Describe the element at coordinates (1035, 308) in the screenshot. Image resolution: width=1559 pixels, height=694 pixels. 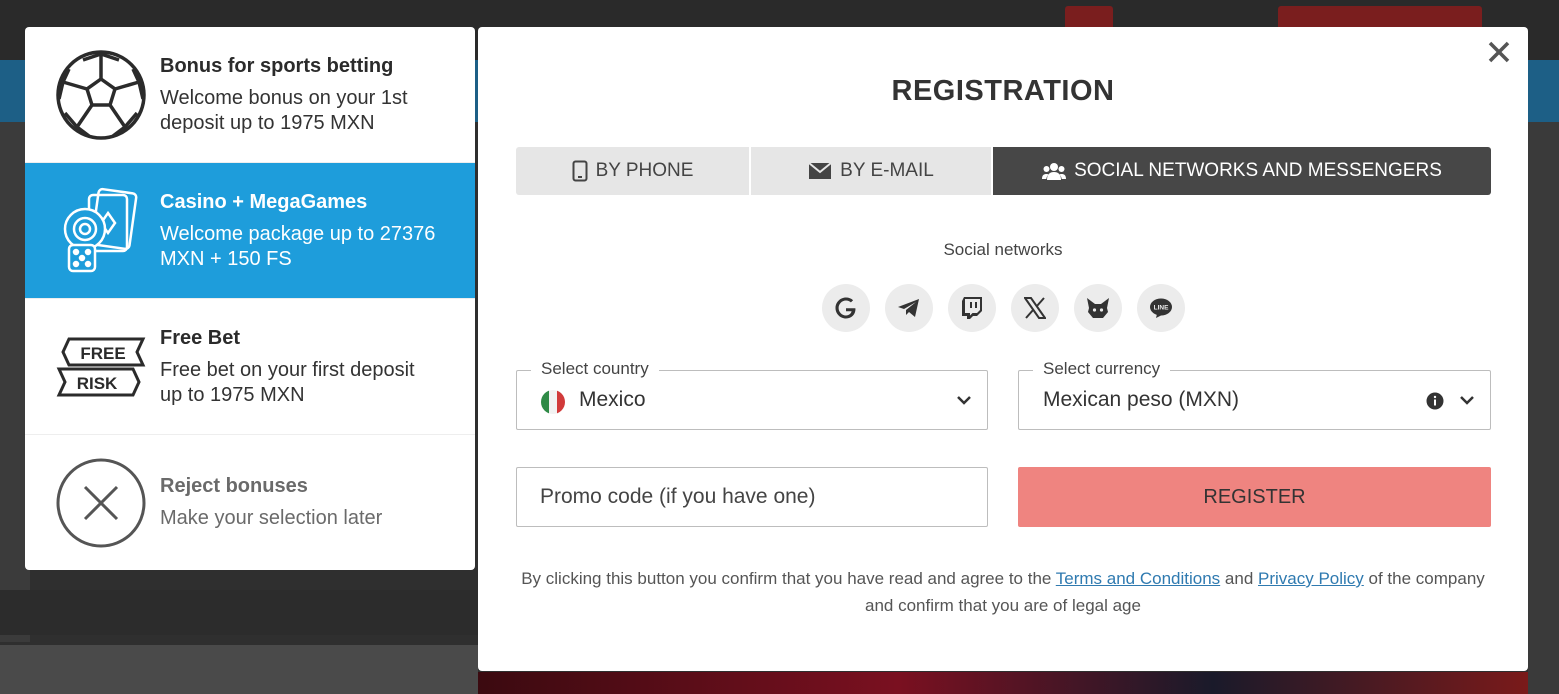
I see `x-icon` at that location.